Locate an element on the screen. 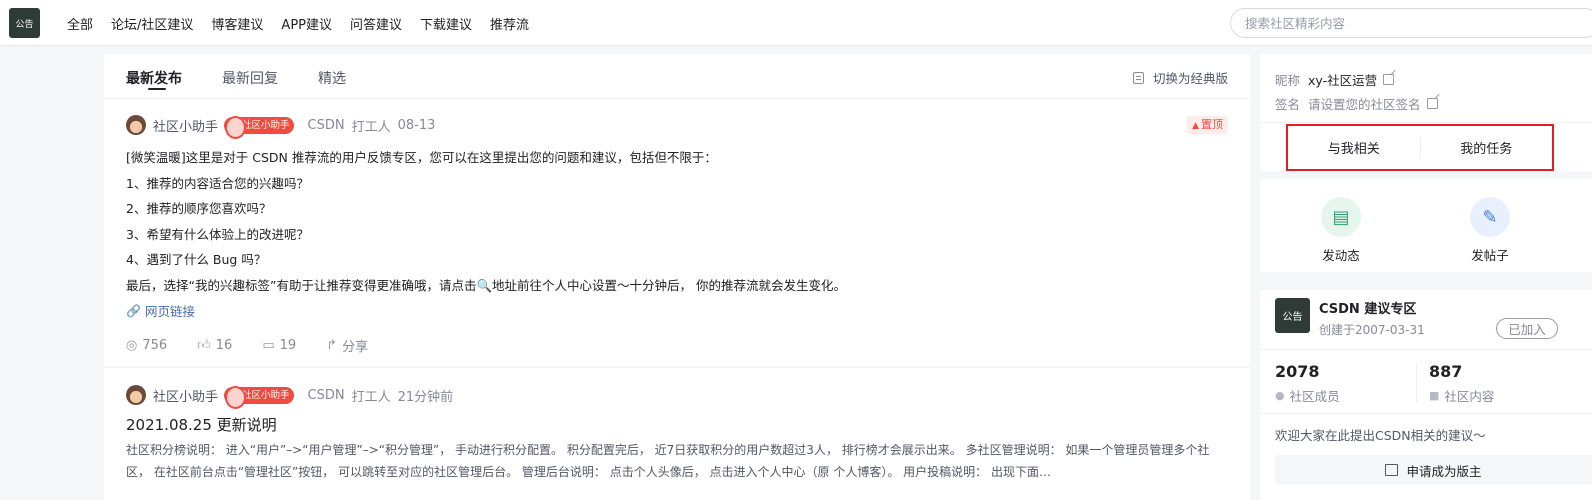 Image resolution: width=1592 pixels, height=500 pixels. link-icon: 🔗 is located at coordinates (133, 310).